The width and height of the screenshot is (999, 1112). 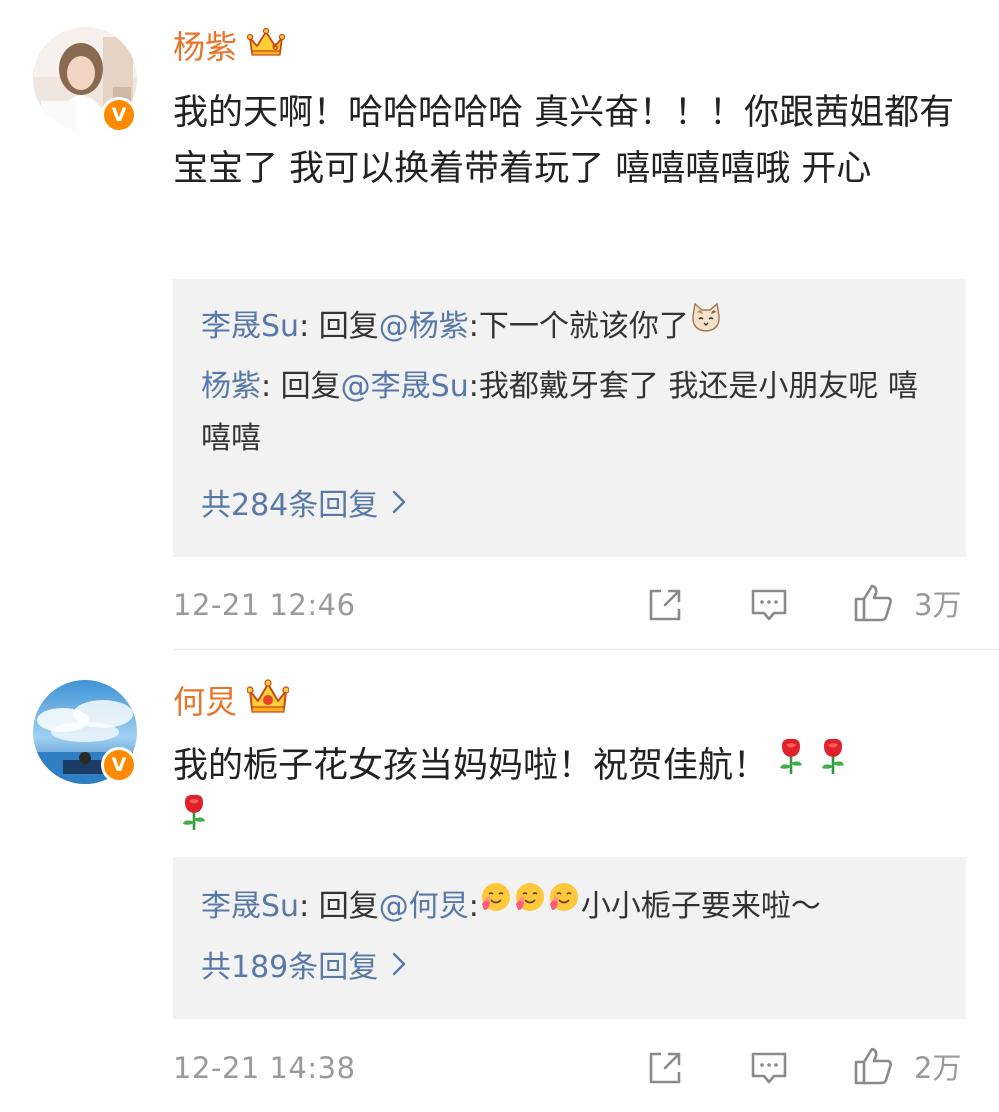 I want to click on reply-mention: @杨紫, so click(x=424, y=326).